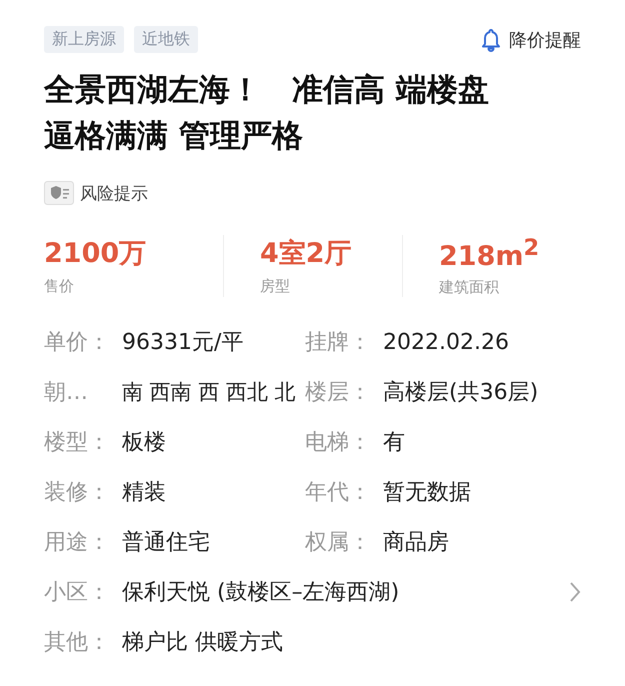  Describe the element at coordinates (209, 392) in the screenshot. I see `field-value: 南 西南 西 西北 北` at that location.